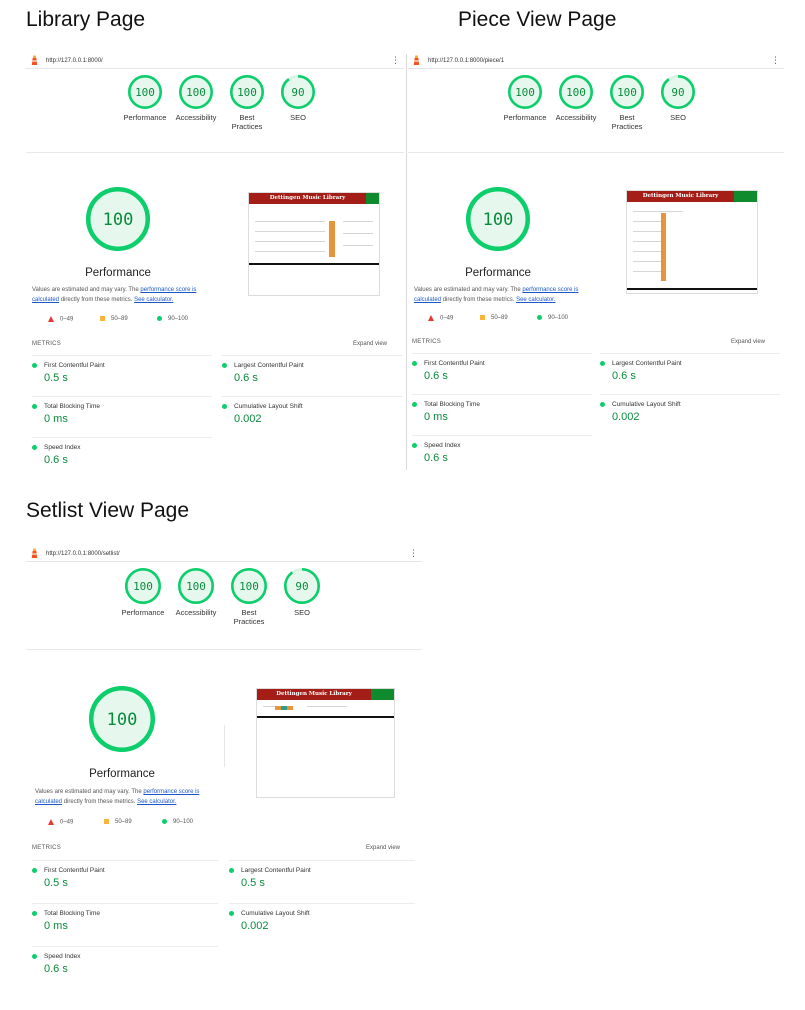 The height and width of the screenshot is (1010, 805). I want to click on metrics-heading: METRICS, so click(47, 848).